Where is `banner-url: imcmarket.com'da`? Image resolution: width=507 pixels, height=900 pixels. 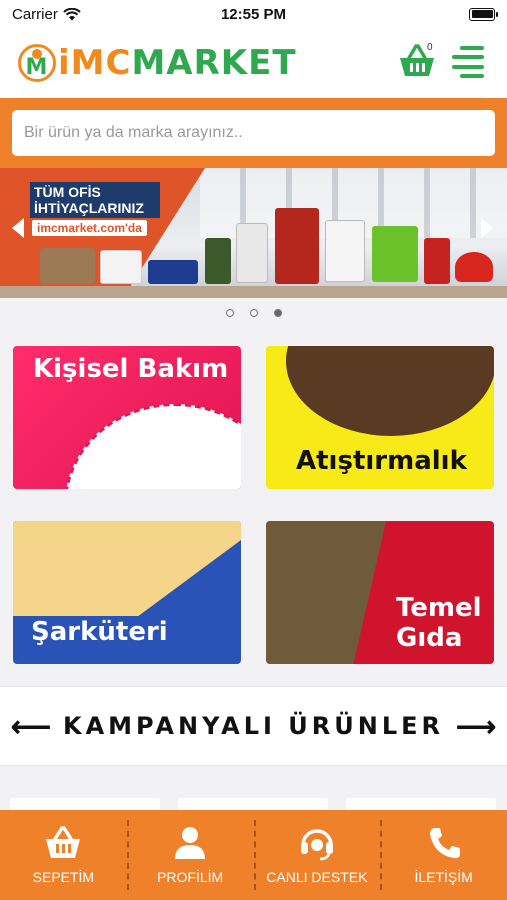 banner-url: imcmarket.com'da is located at coordinates (89, 228).